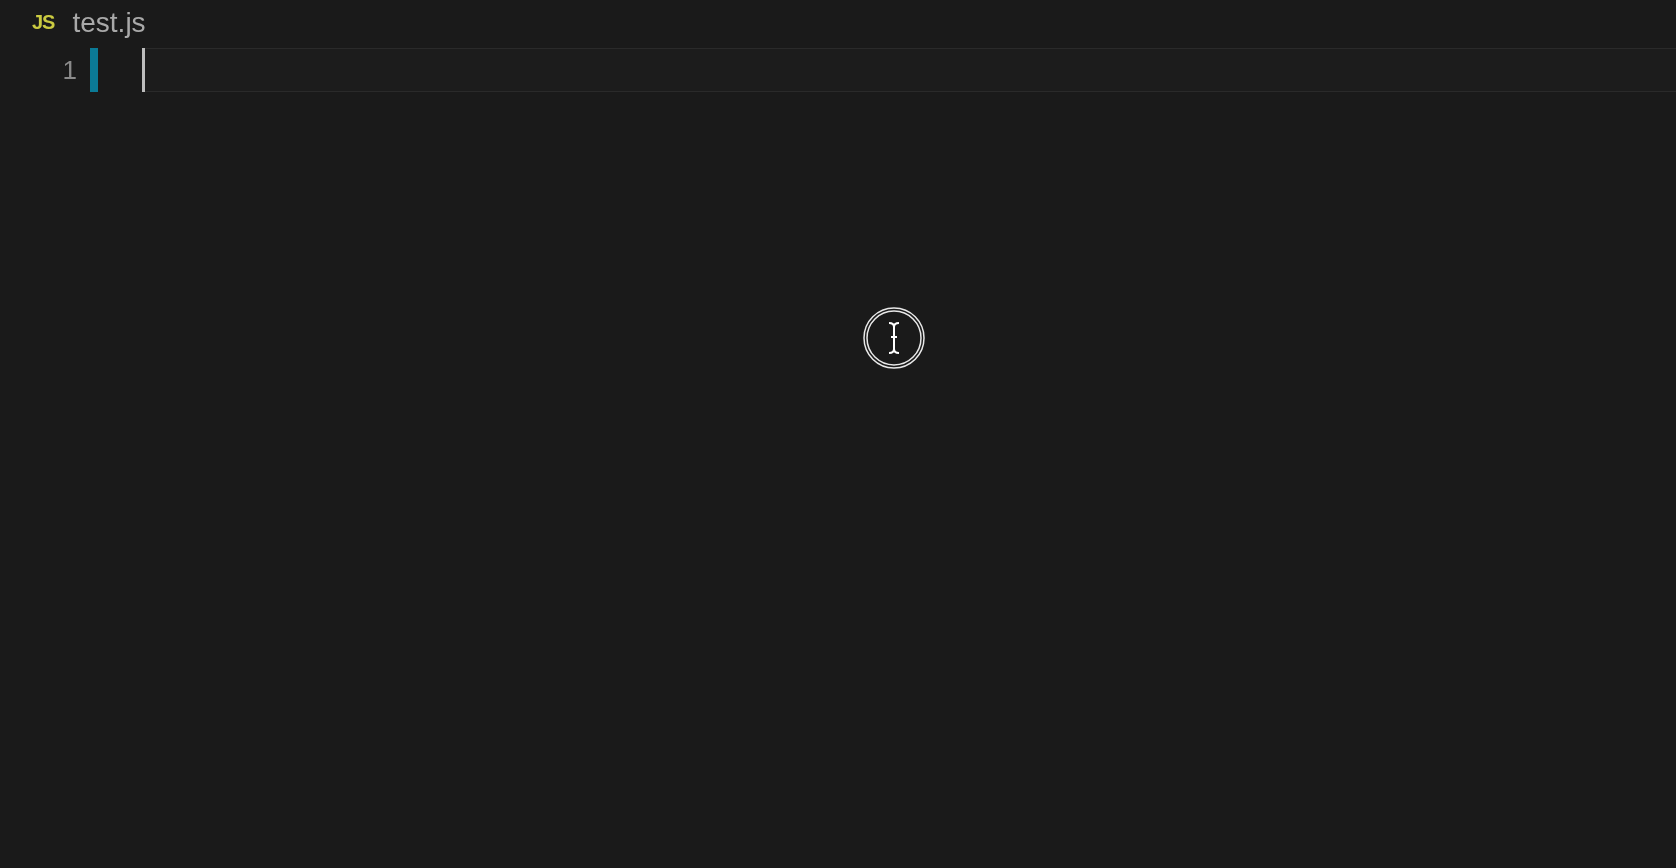  What do you see at coordinates (69, 70) in the screenshot?
I see `line-number: 1` at bounding box center [69, 70].